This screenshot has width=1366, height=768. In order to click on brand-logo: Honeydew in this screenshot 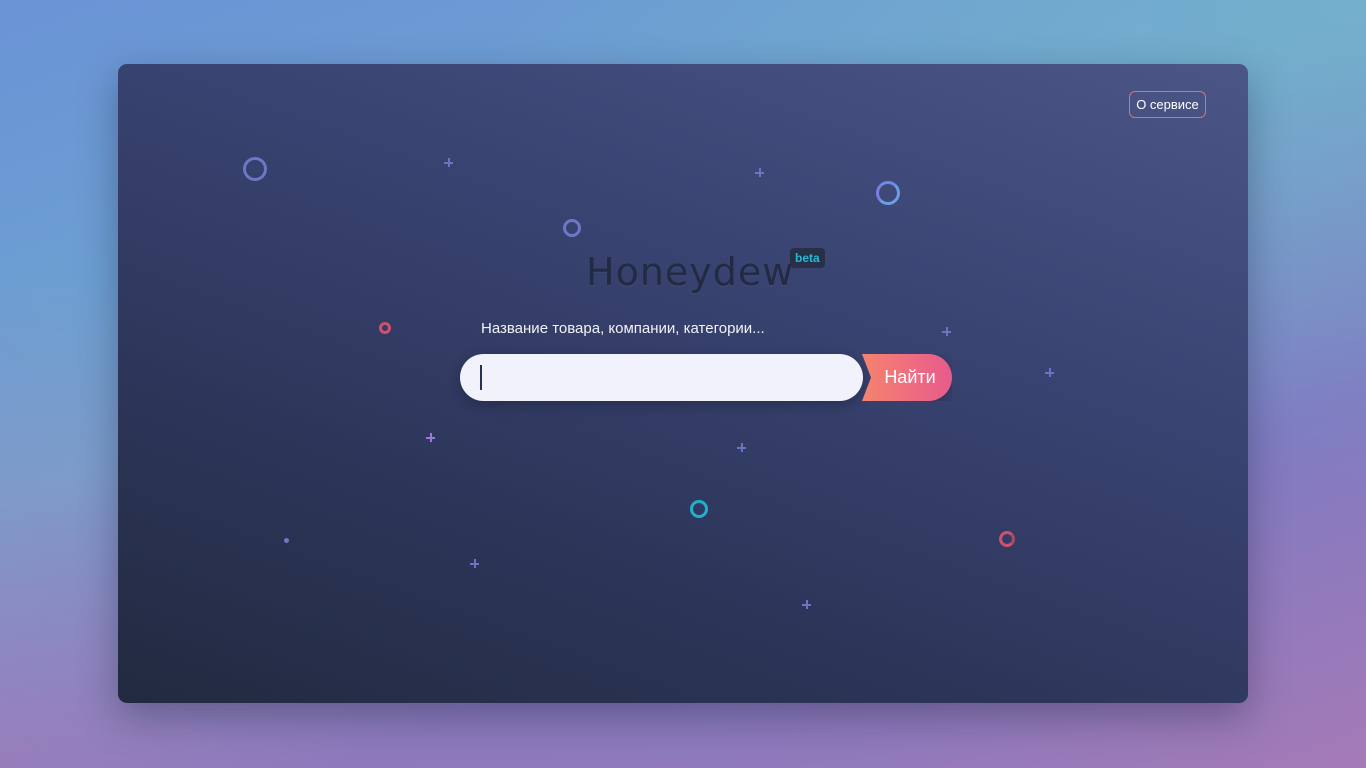, I will do `click(690, 272)`.